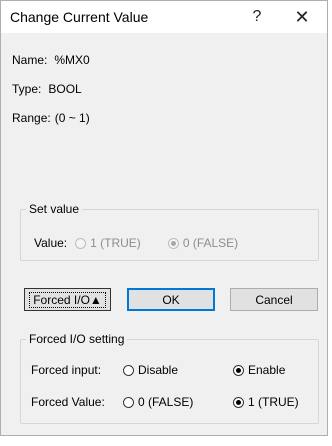 The image size is (332, 446). I want to click on value-true-radio, so click(81, 243).